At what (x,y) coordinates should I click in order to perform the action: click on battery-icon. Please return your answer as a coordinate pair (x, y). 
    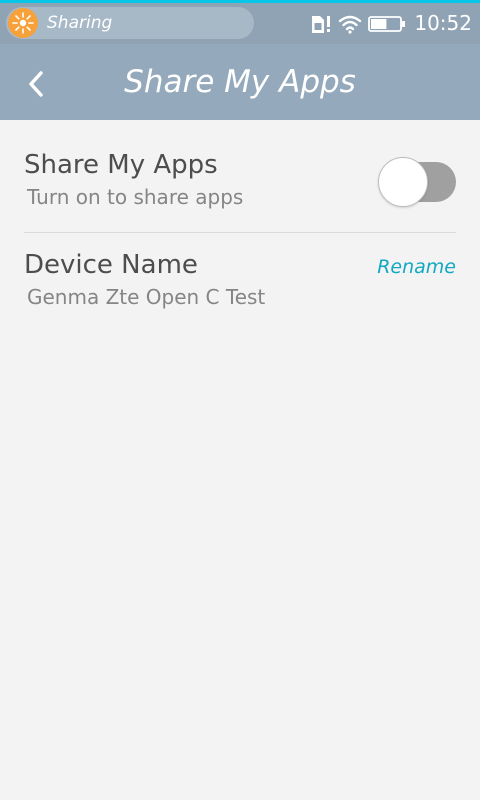
    Looking at the image, I should click on (387, 23).